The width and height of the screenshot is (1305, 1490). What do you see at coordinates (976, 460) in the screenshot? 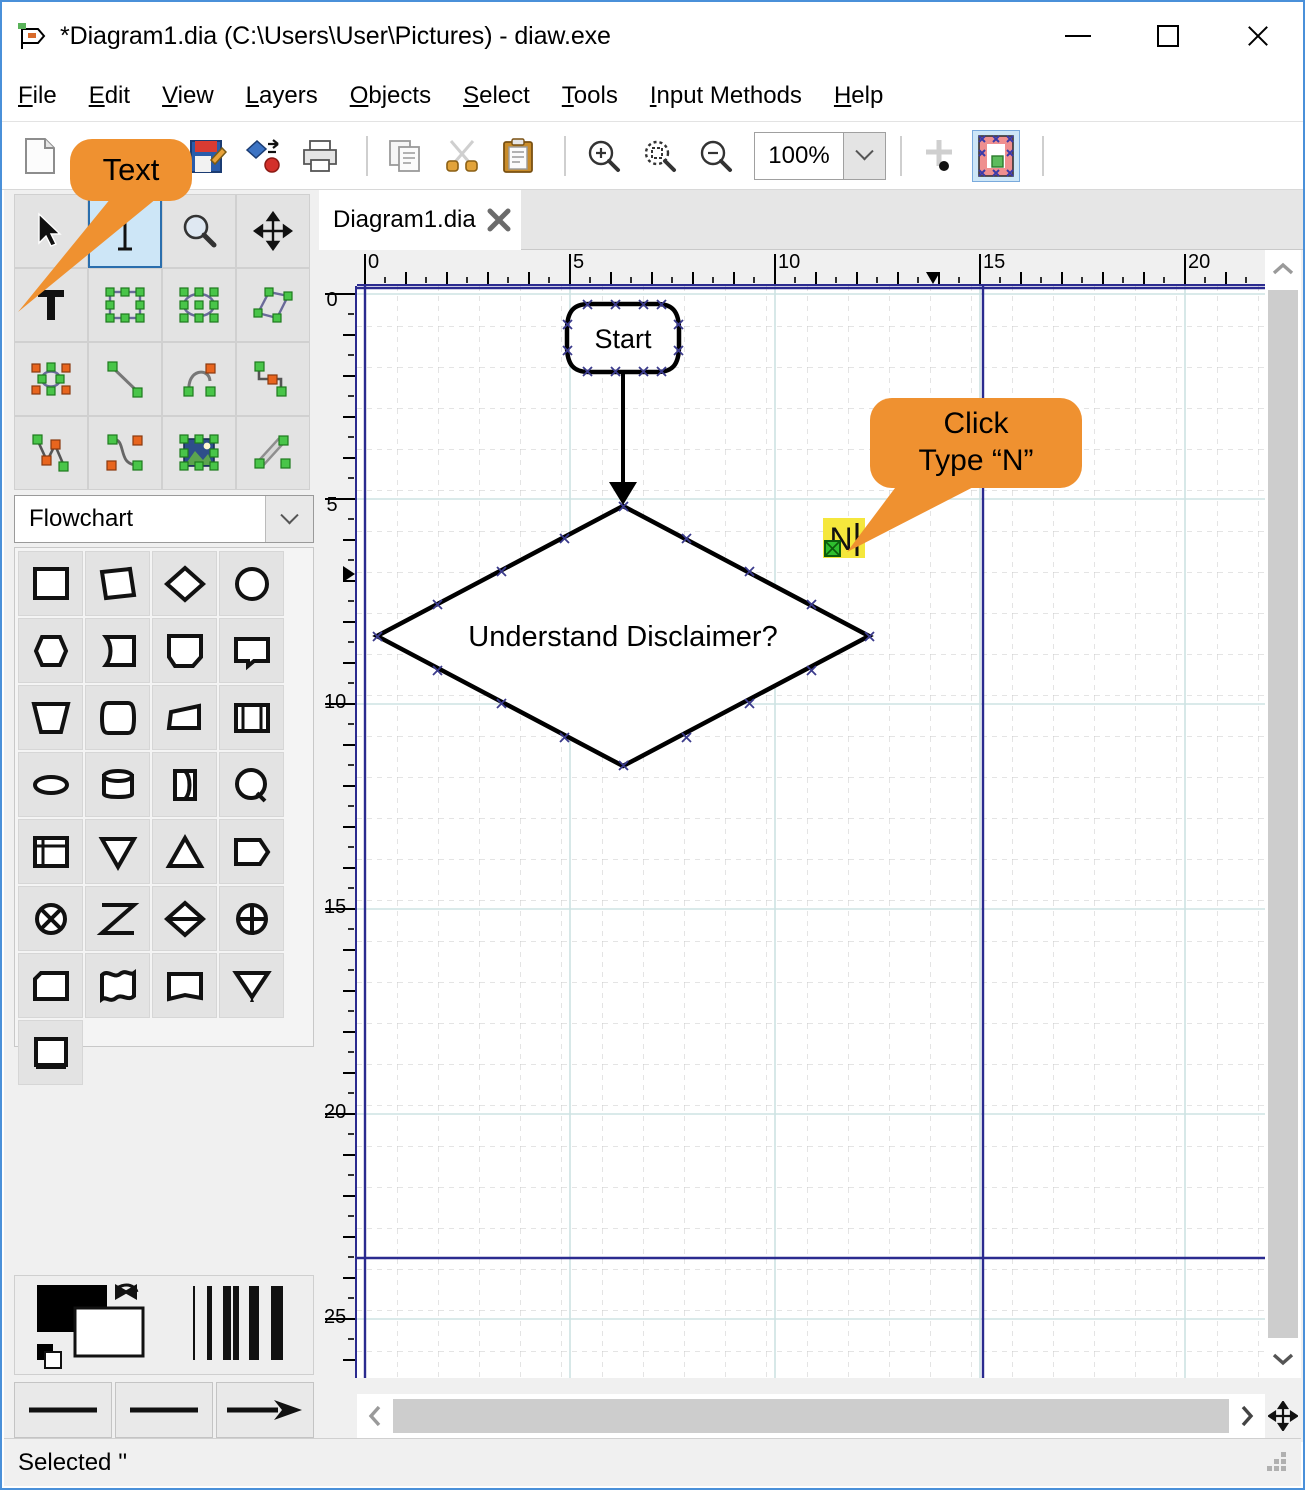
I see `callout-click-line-2: Type “N”` at bounding box center [976, 460].